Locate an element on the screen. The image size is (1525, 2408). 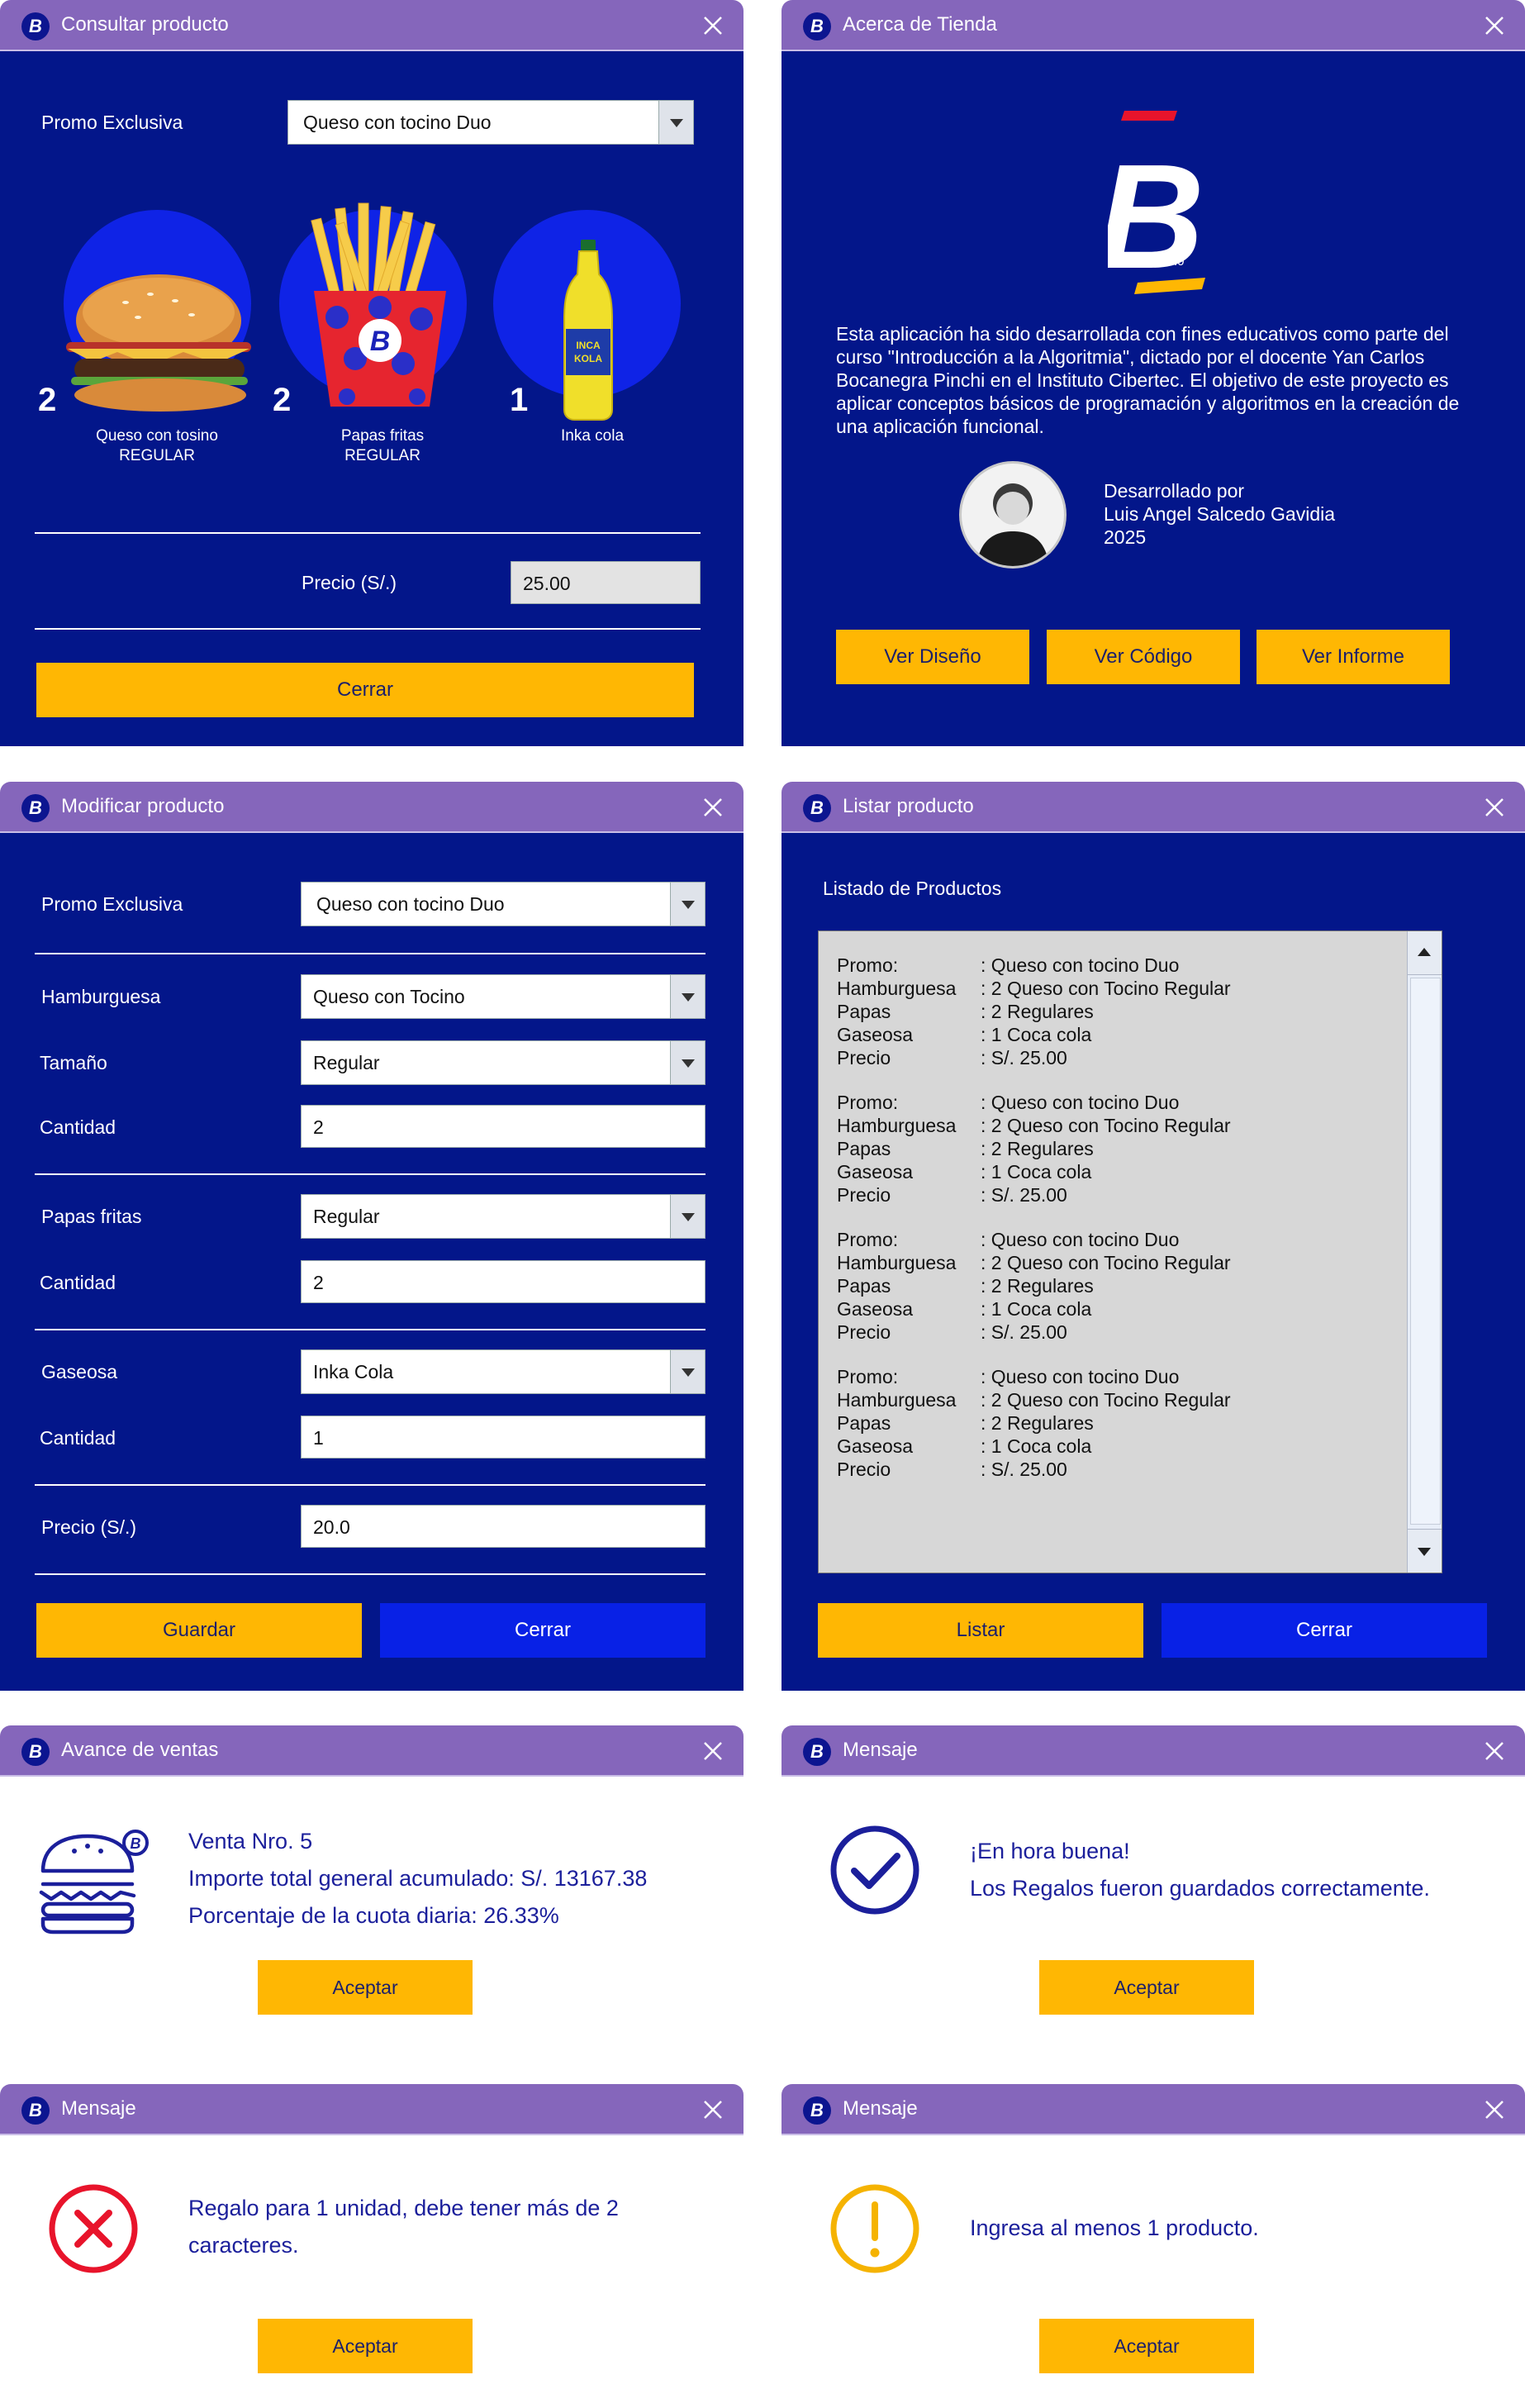
soda-label: Gaseosa is located at coordinates (79, 1371).